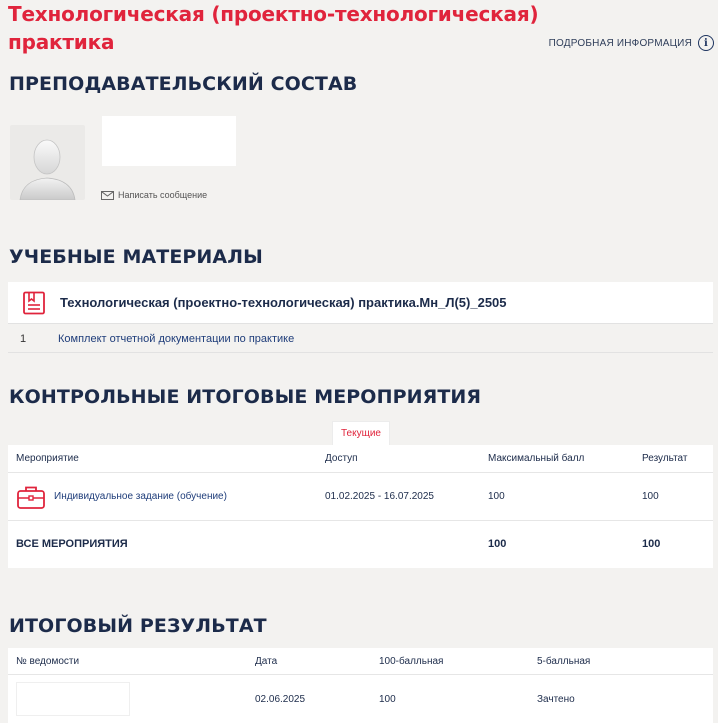  What do you see at coordinates (361, 433) in the screenshot?
I see `tab-current: Текущие` at bounding box center [361, 433].